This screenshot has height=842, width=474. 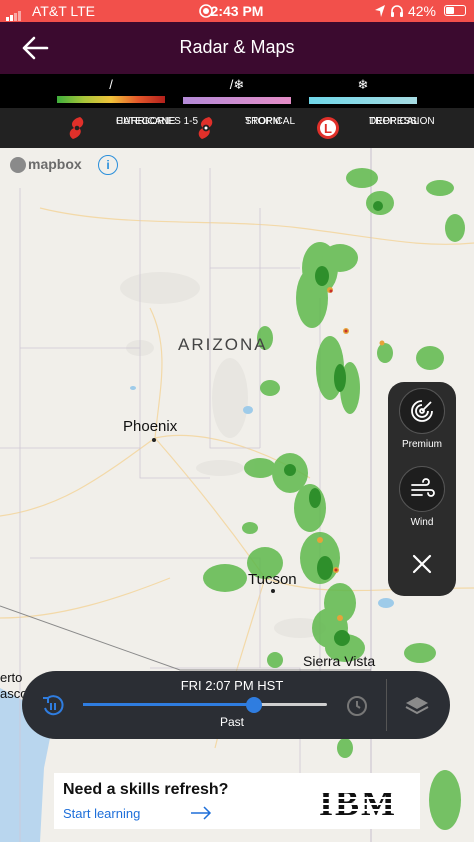 What do you see at coordinates (237, 84) in the screenshot?
I see `mix-icon: /❄` at bounding box center [237, 84].